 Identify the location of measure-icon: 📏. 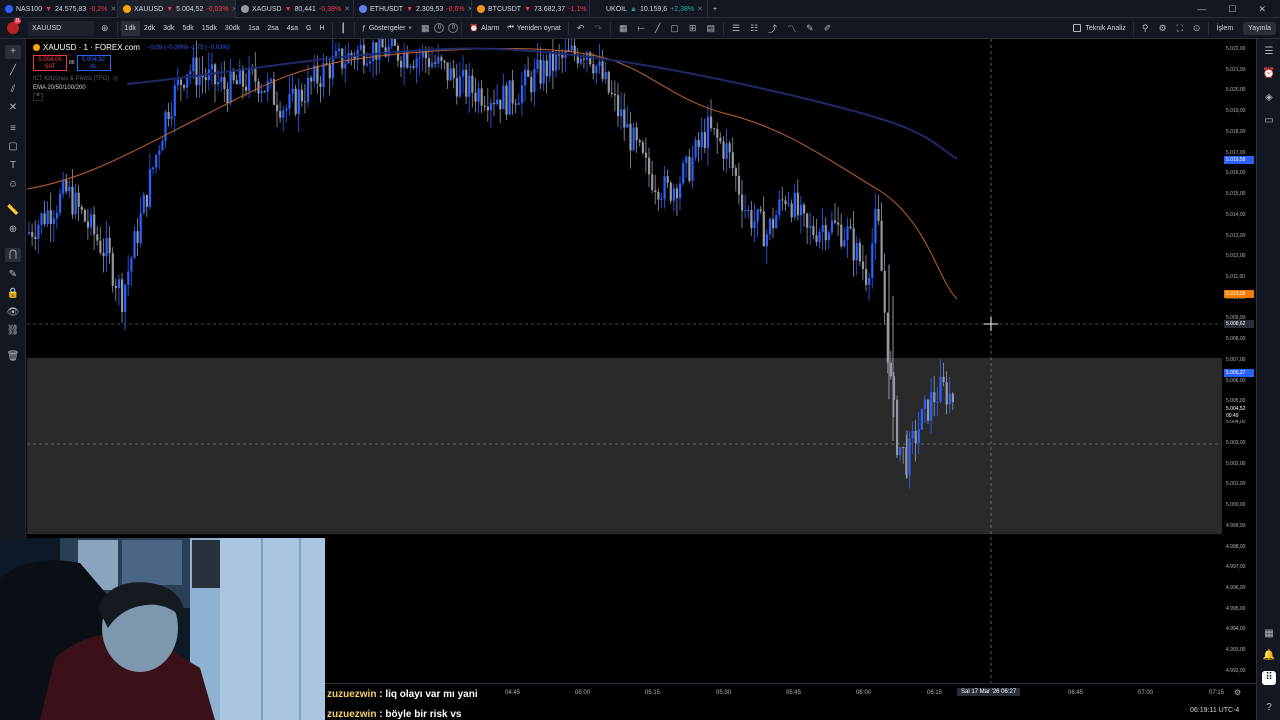
(13, 211).